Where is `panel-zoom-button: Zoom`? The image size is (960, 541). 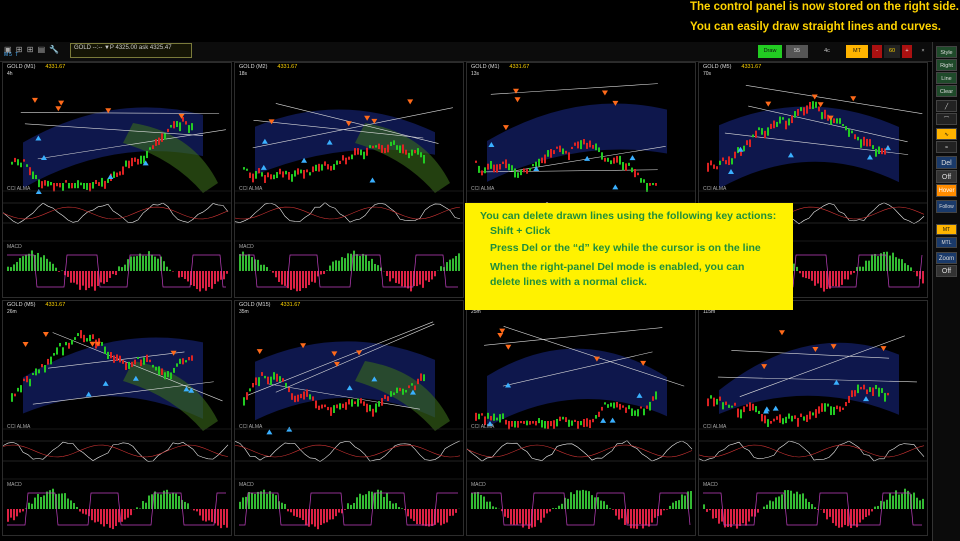
panel-zoom-button: Zoom is located at coordinates (946, 258).